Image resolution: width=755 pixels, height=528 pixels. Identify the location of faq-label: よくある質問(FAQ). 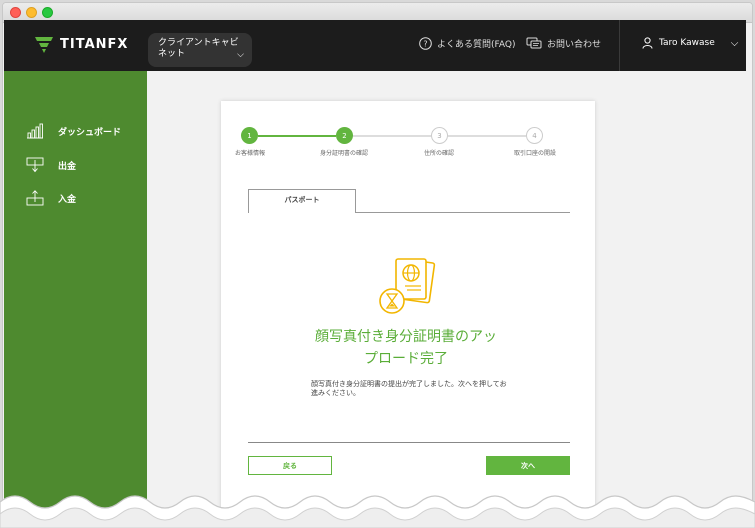
(476, 45).